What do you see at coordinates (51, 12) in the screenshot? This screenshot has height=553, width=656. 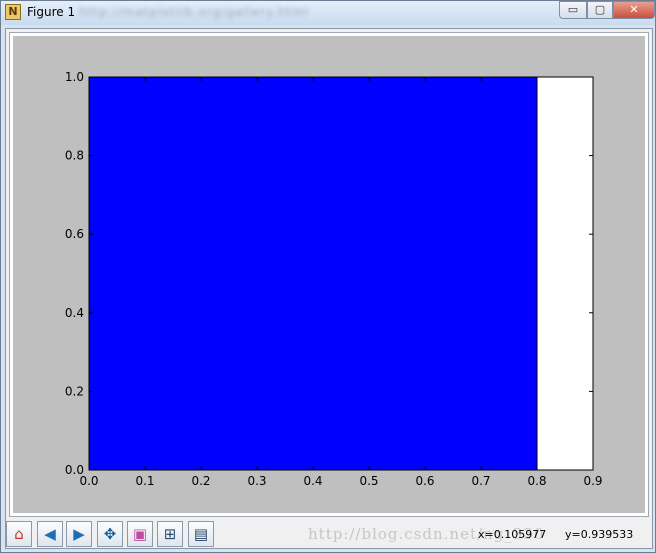 I see `window-title: Figure 1` at bounding box center [51, 12].